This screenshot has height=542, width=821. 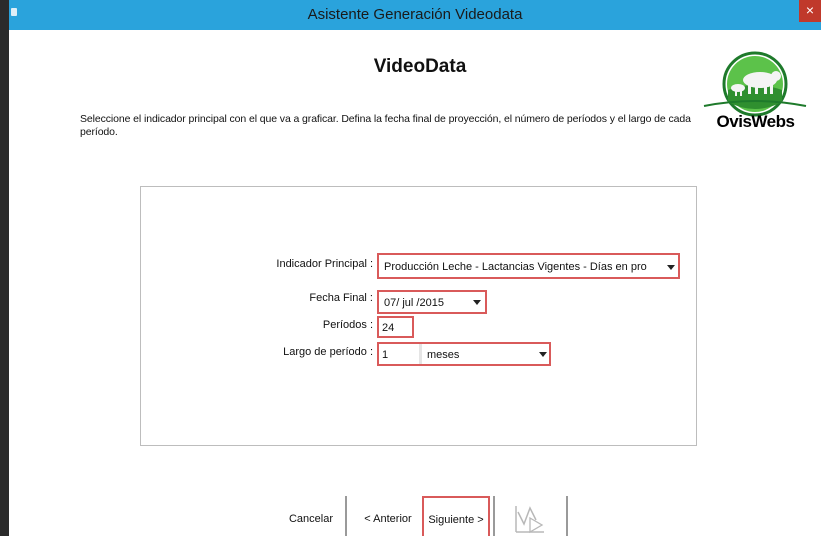 What do you see at coordinates (388, 328) in the screenshot?
I see `periodos-value: 24` at bounding box center [388, 328].